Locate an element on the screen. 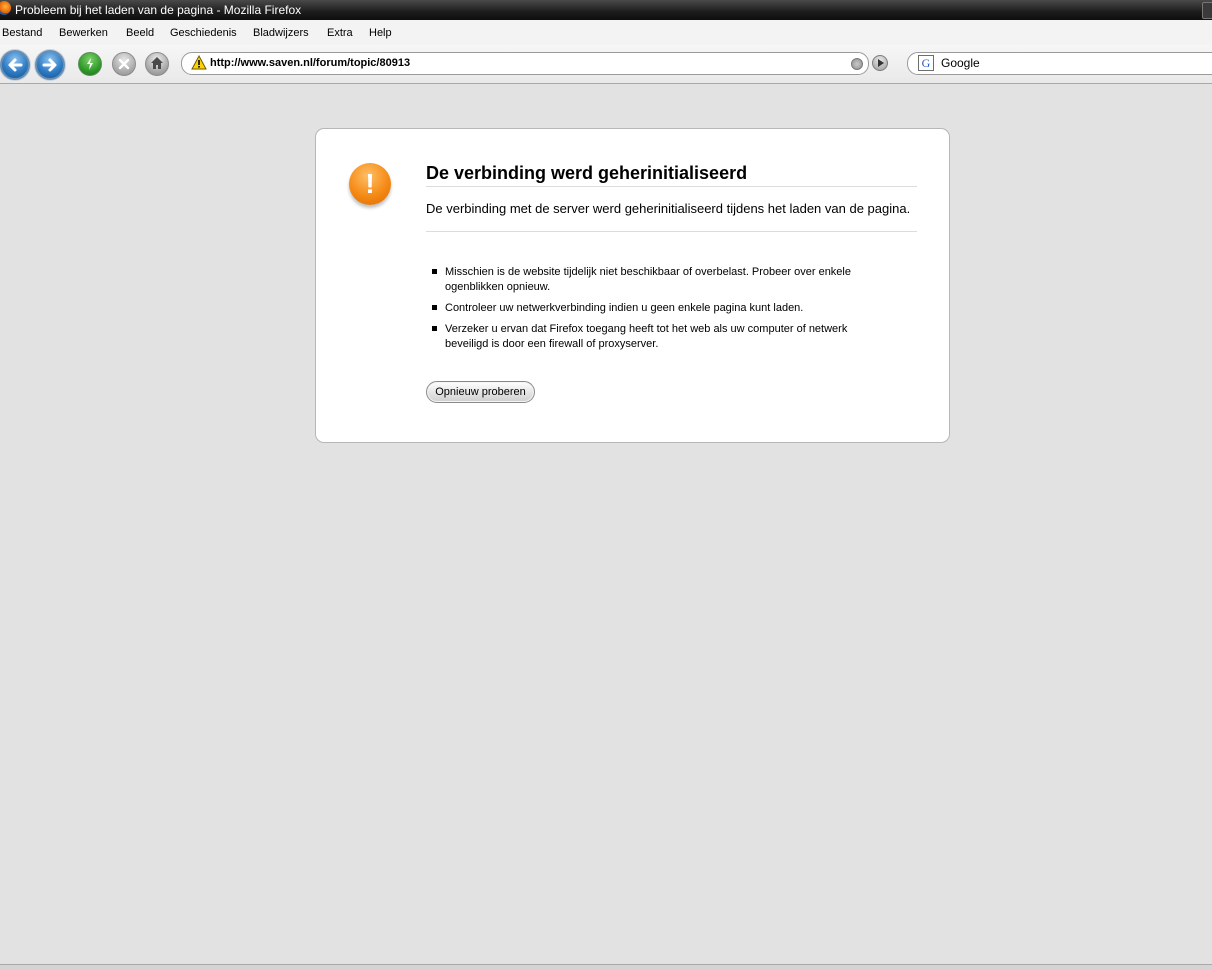 This screenshot has height=969, width=1212. error-title: De verbinding werd geherinitialiseerd is located at coordinates (671, 175).